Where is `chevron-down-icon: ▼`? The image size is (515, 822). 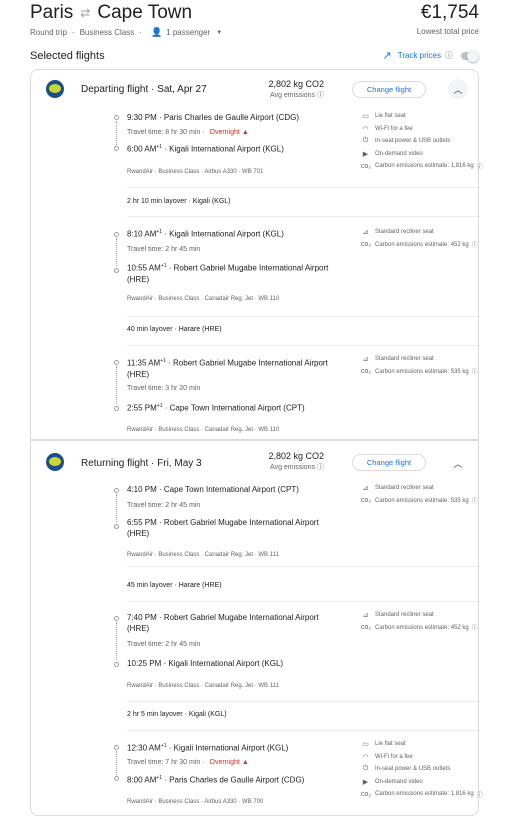
chevron-down-icon: ▼ is located at coordinates (219, 32).